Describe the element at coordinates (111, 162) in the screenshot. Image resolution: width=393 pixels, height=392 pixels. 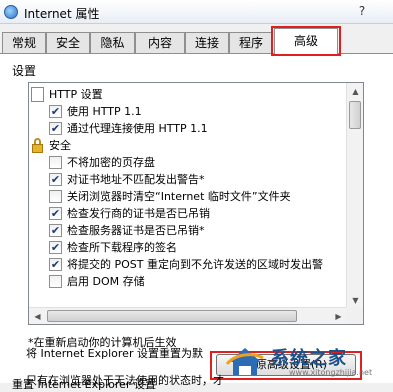
I see `option-label: 不将加密的页存盘` at that location.